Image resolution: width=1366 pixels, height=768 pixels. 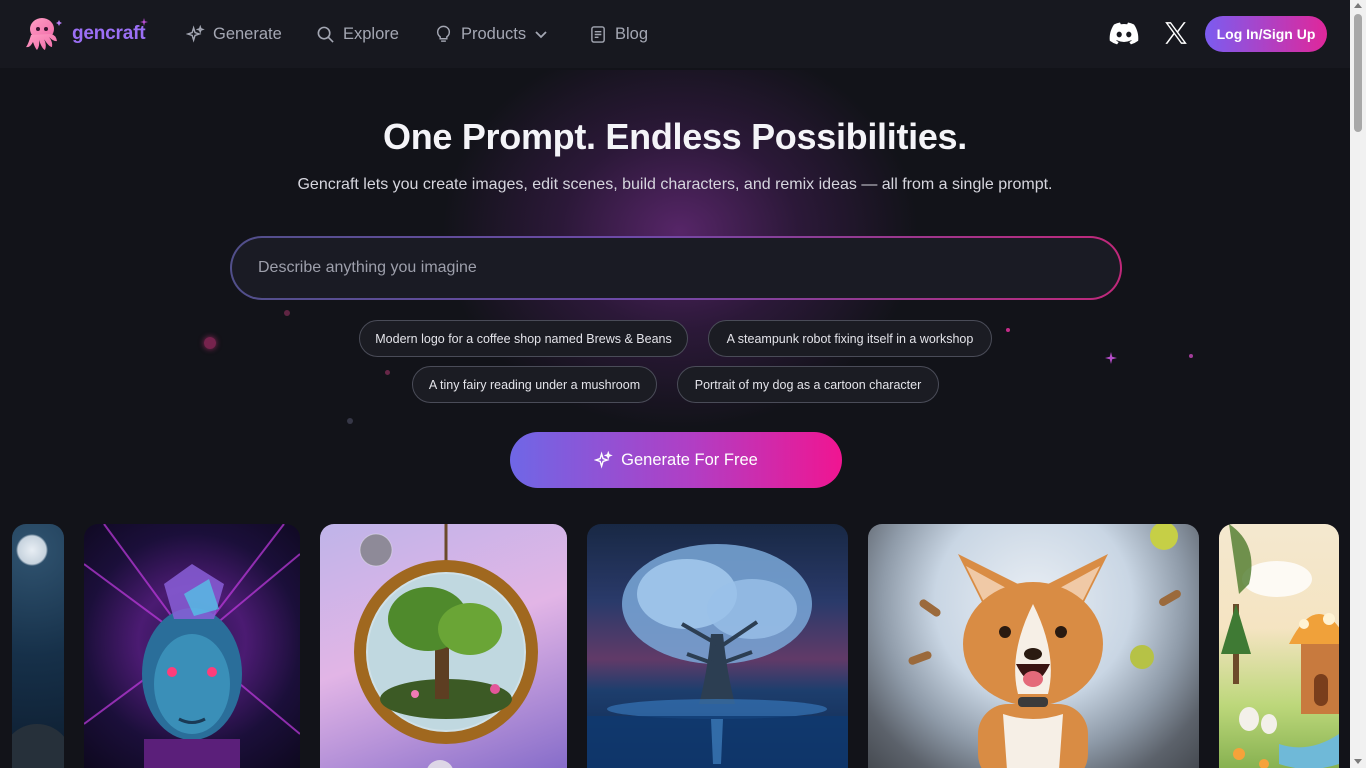 What do you see at coordinates (717, 656) in the screenshot?
I see `glowing-tree-illustration` at bounding box center [717, 656].